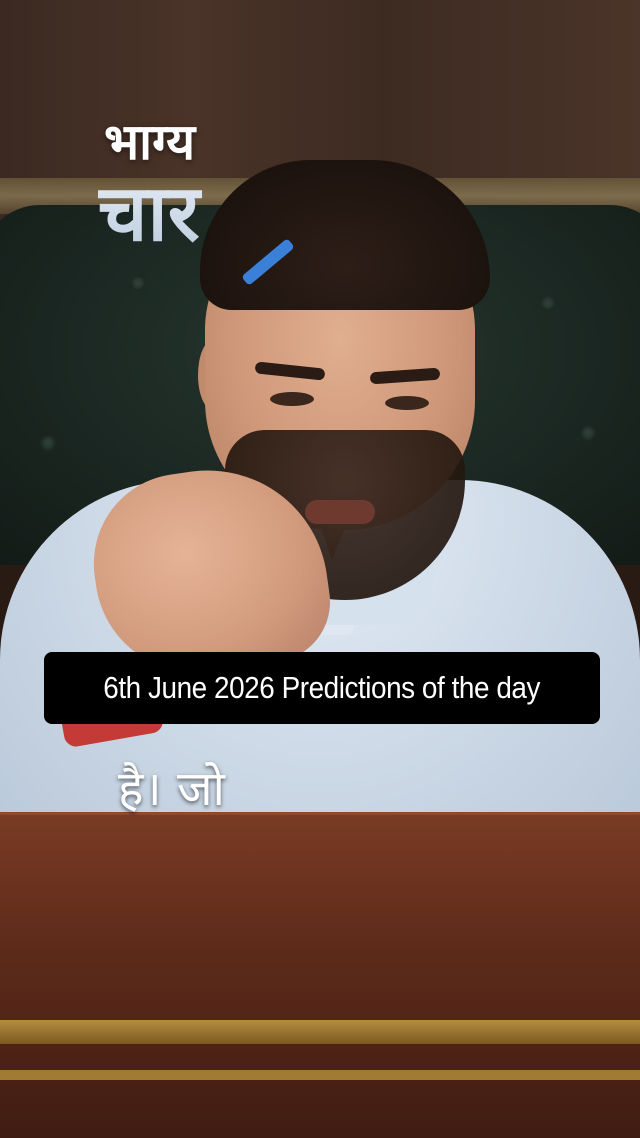 The width and height of the screenshot is (640, 1138). I want to click on logo-line1: भाग्य, so click(150, 142).